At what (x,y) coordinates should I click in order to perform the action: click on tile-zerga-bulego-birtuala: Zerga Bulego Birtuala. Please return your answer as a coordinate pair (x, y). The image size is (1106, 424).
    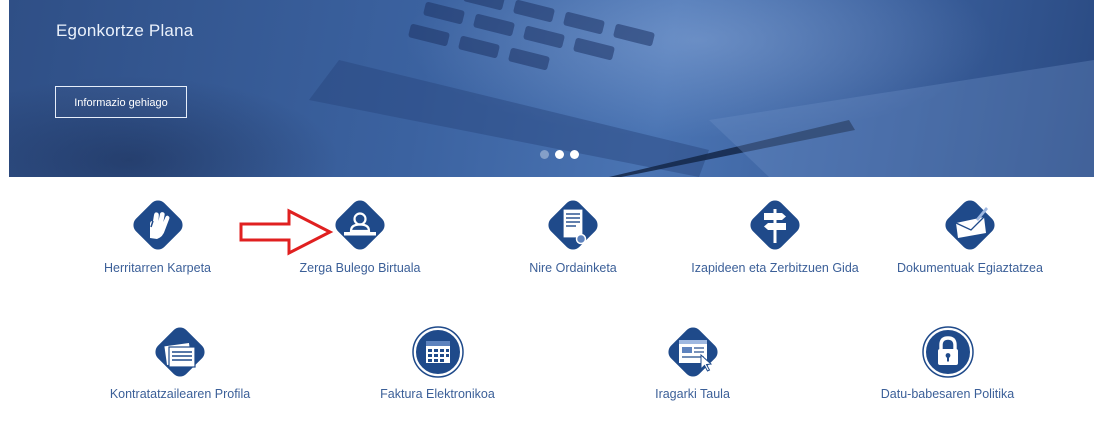
    Looking at the image, I should click on (360, 236).